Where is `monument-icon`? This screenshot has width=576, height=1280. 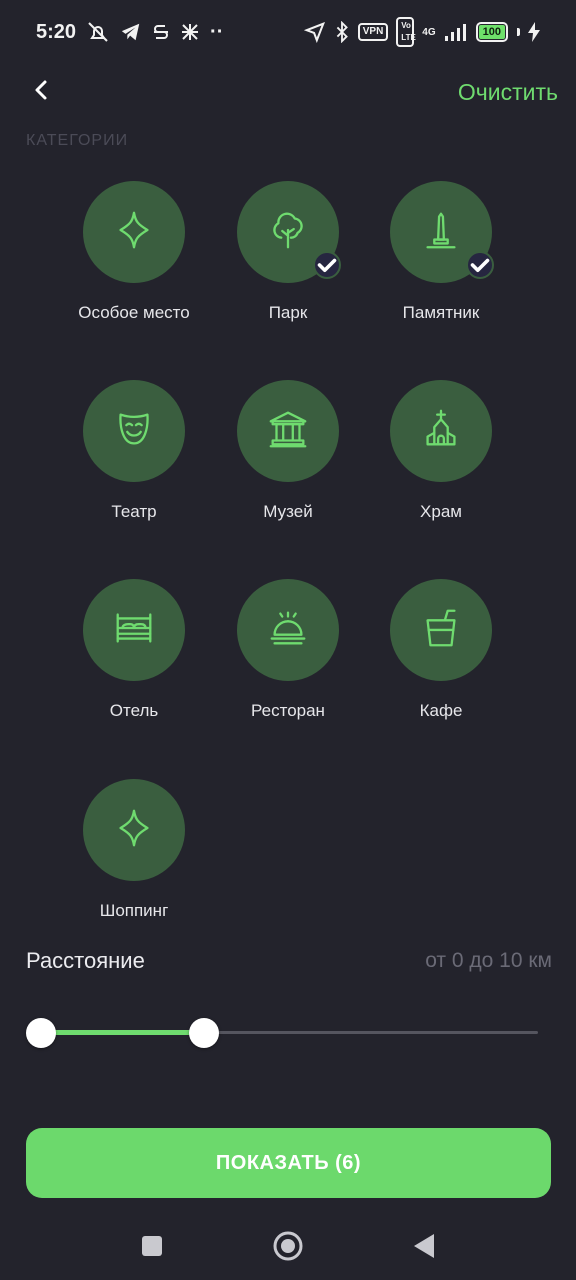
monument-icon is located at coordinates (441, 232).